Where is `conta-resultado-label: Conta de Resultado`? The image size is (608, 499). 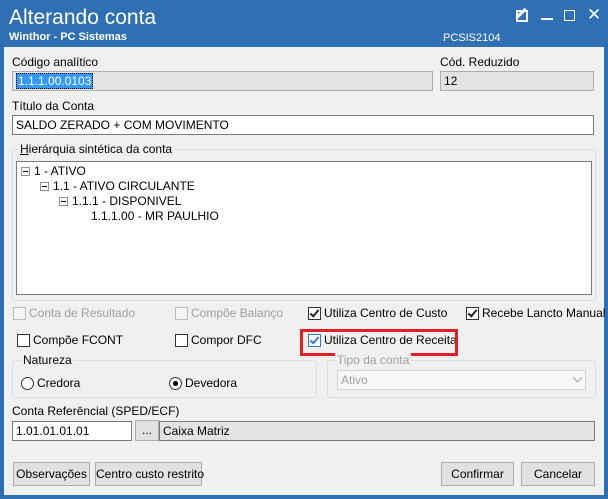
conta-resultado-label: Conta de Resultado is located at coordinates (82, 313).